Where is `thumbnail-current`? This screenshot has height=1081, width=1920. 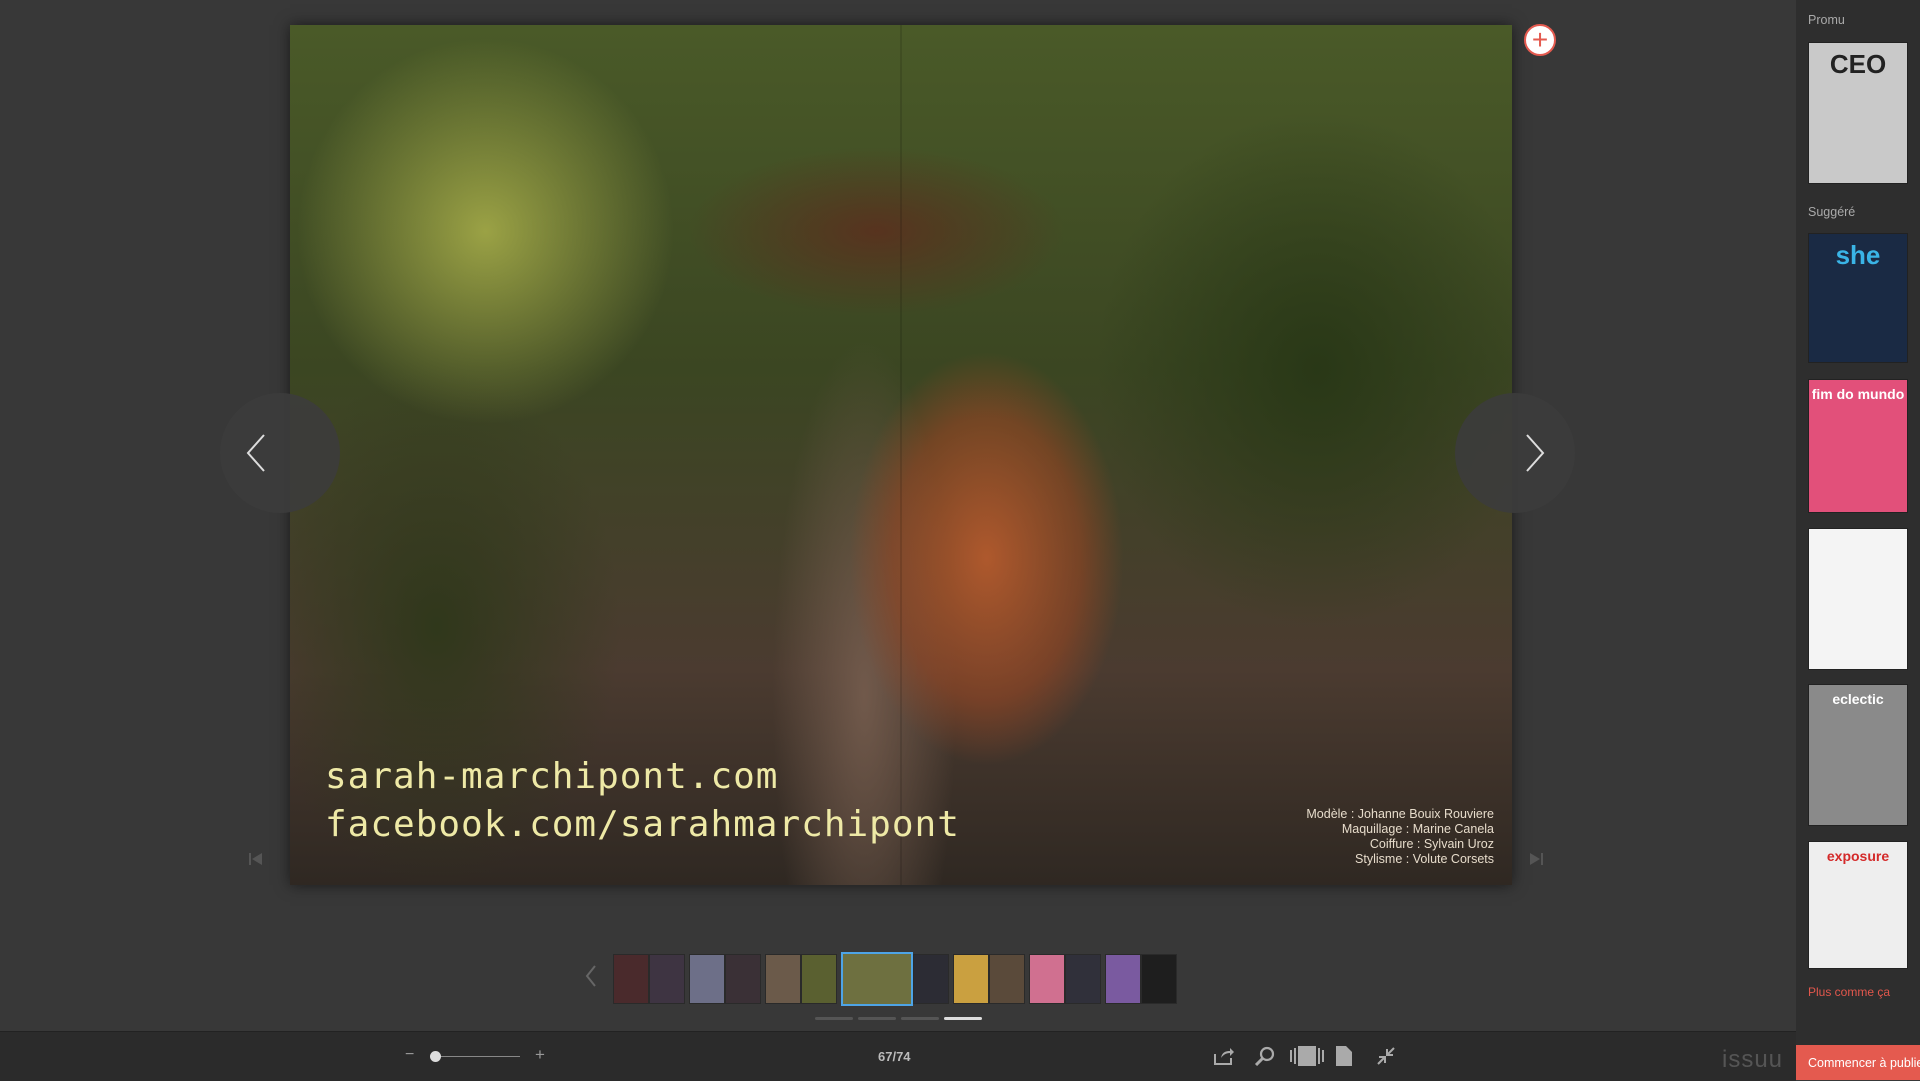 thumbnail-current is located at coordinates (877, 979).